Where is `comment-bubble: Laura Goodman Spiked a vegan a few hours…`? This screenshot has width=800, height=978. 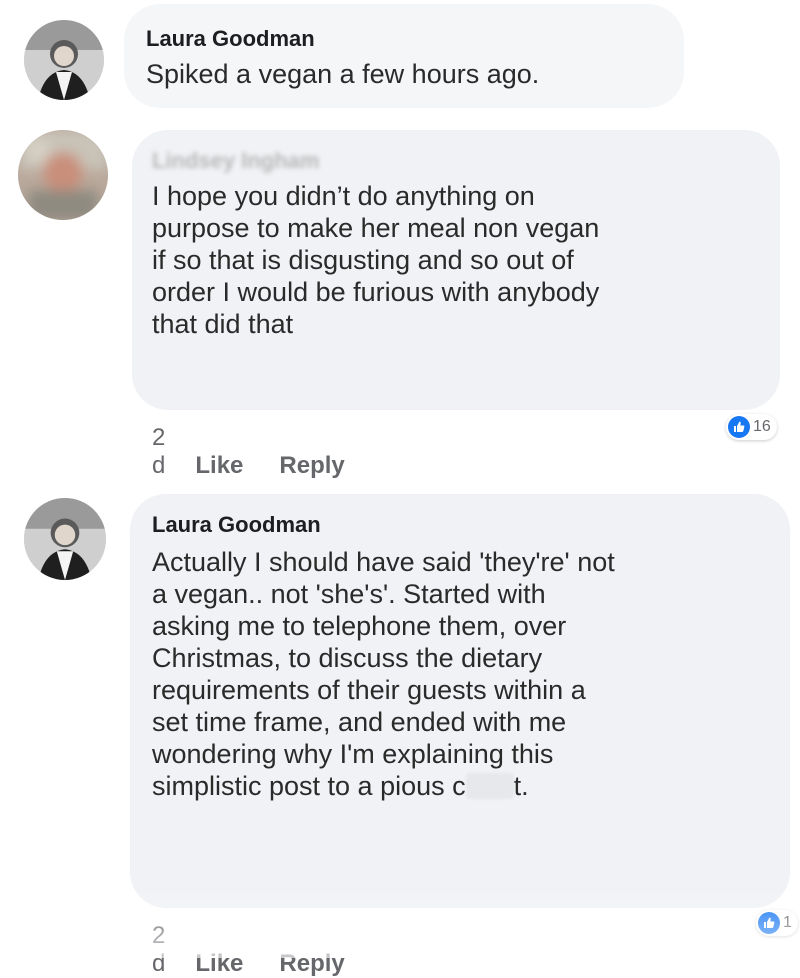 comment-bubble: Laura Goodman Spiked a vegan a few hours… is located at coordinates (404, 56).